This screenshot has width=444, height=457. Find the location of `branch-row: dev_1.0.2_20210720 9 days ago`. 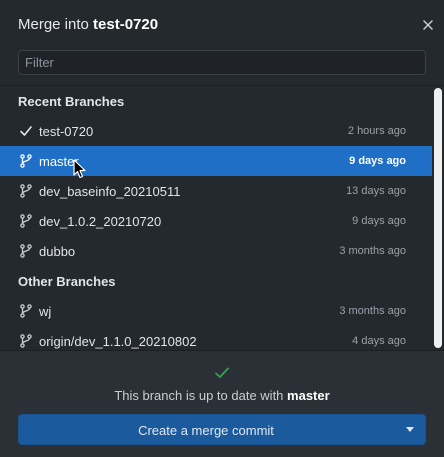

branch-row: dev_1.0.2_20210720 9 days ago is located at coordinates (216, 221).